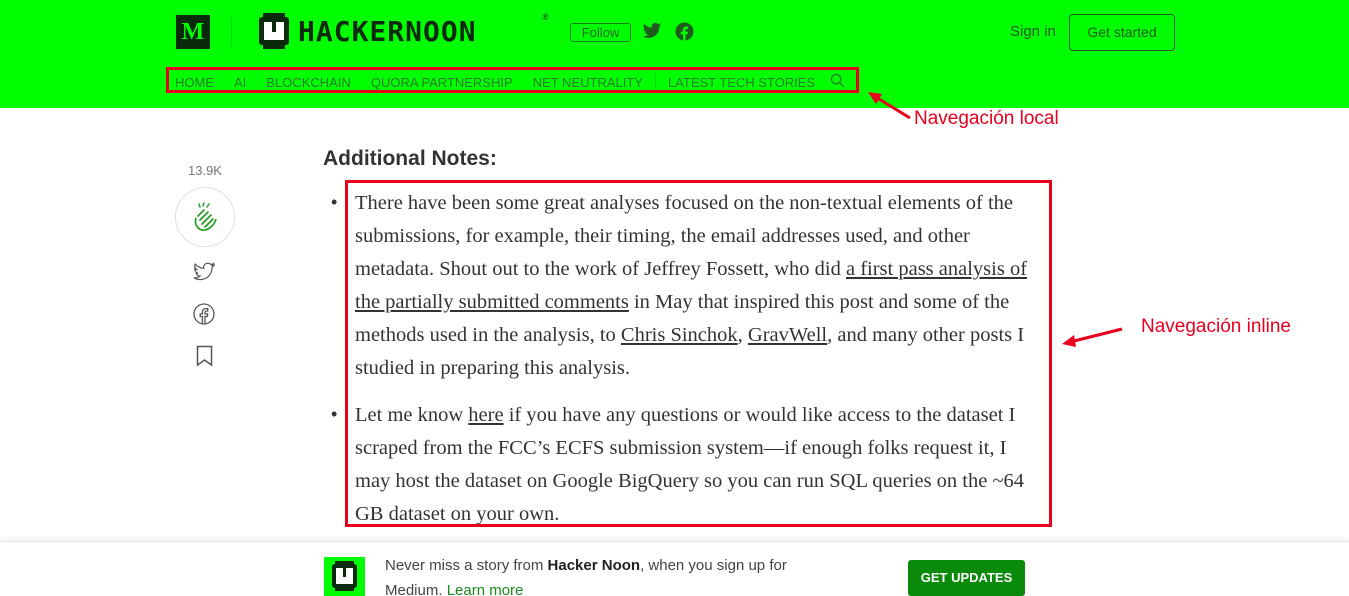 This screenshot has height=596, width=1349. I want to click on header-divider, so click(231, 32).